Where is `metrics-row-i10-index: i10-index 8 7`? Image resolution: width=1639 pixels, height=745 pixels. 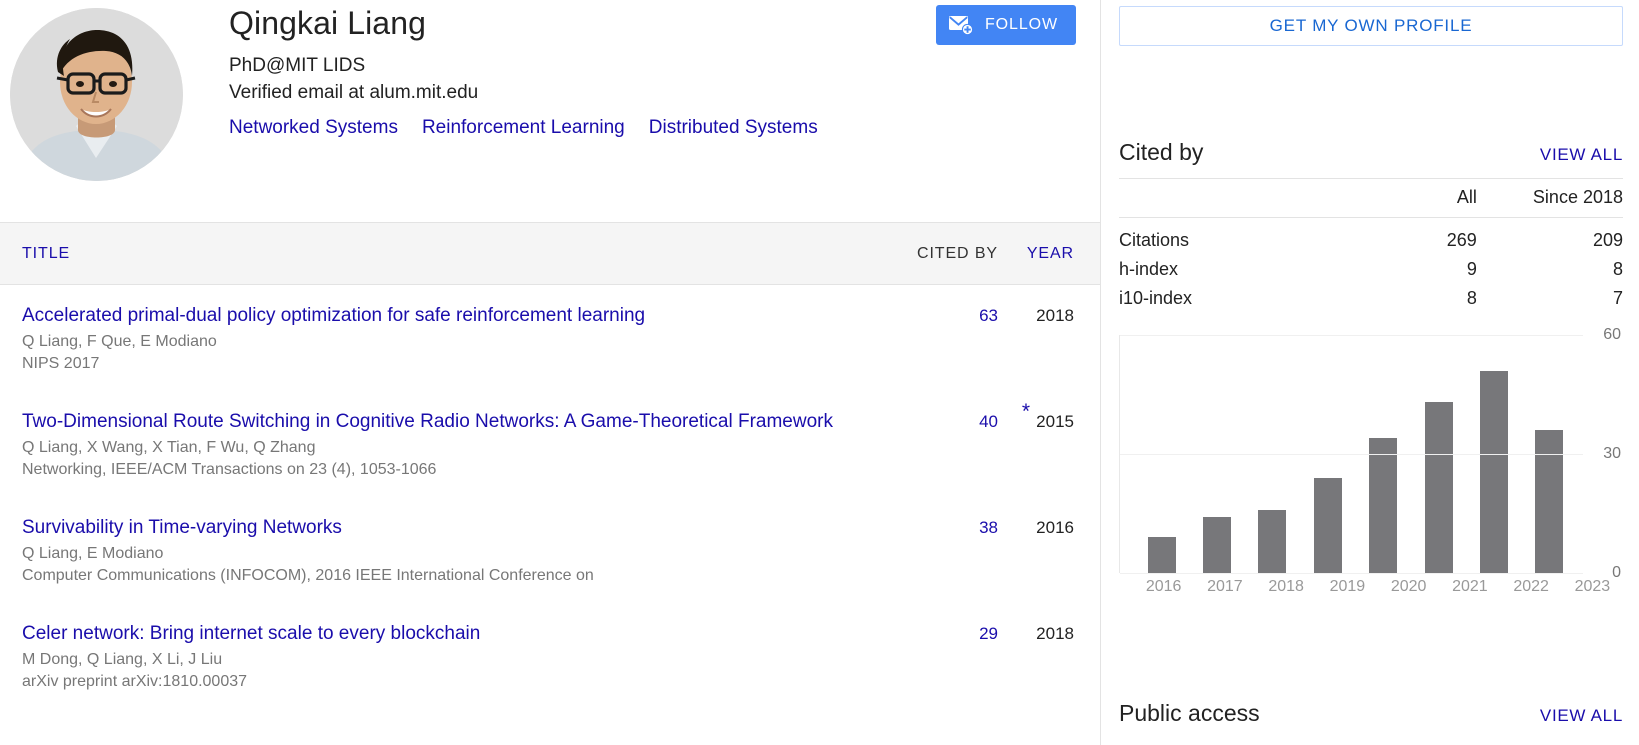
metrics-row-i10-index: i10-index 8 7 is located at coordinates (1371, 298).